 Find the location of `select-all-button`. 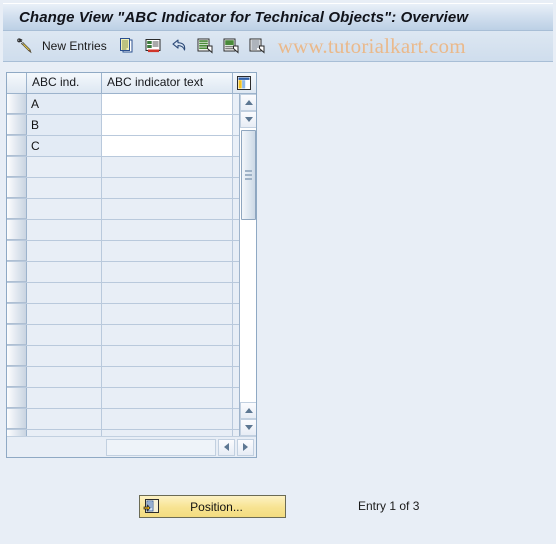

select-all-button is located at coordinates (205, 46).